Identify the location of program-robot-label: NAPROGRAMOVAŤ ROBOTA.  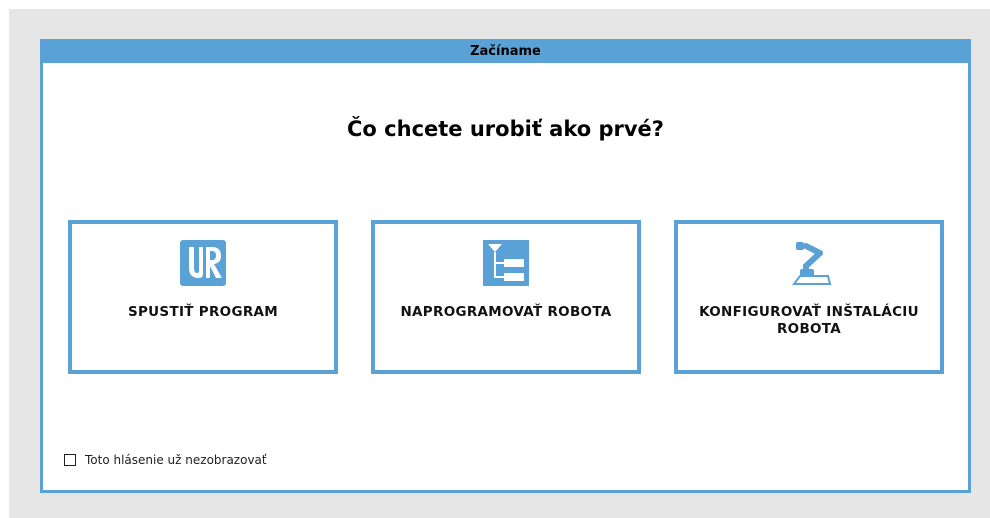
(506, 312).